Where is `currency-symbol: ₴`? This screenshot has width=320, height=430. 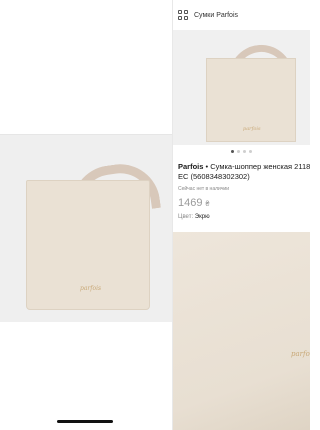 currency-symbol: ₴ is located at coordinates (207, 204).